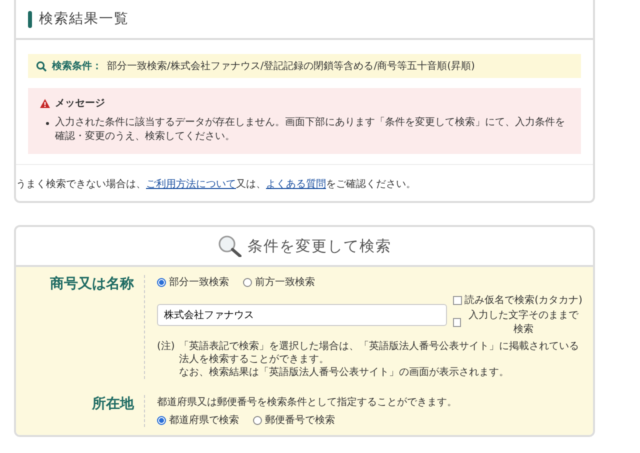 Image resolution: width=640 pixels, height=453 pixels. Describe the element at coordinates (307, 402) in the screenshot. I see `field-description: 都道府県又は郵便番号を検索条件として指定することができます。` at that location.